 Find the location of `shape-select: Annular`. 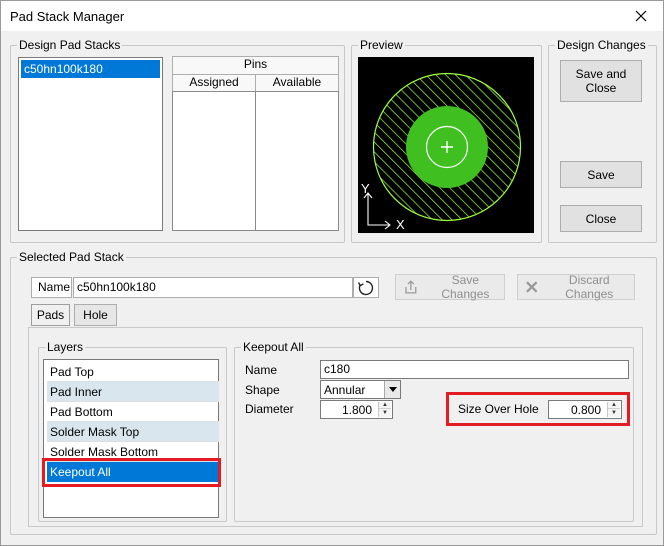

shape-select: Annular is located at coordinates (360, 389).